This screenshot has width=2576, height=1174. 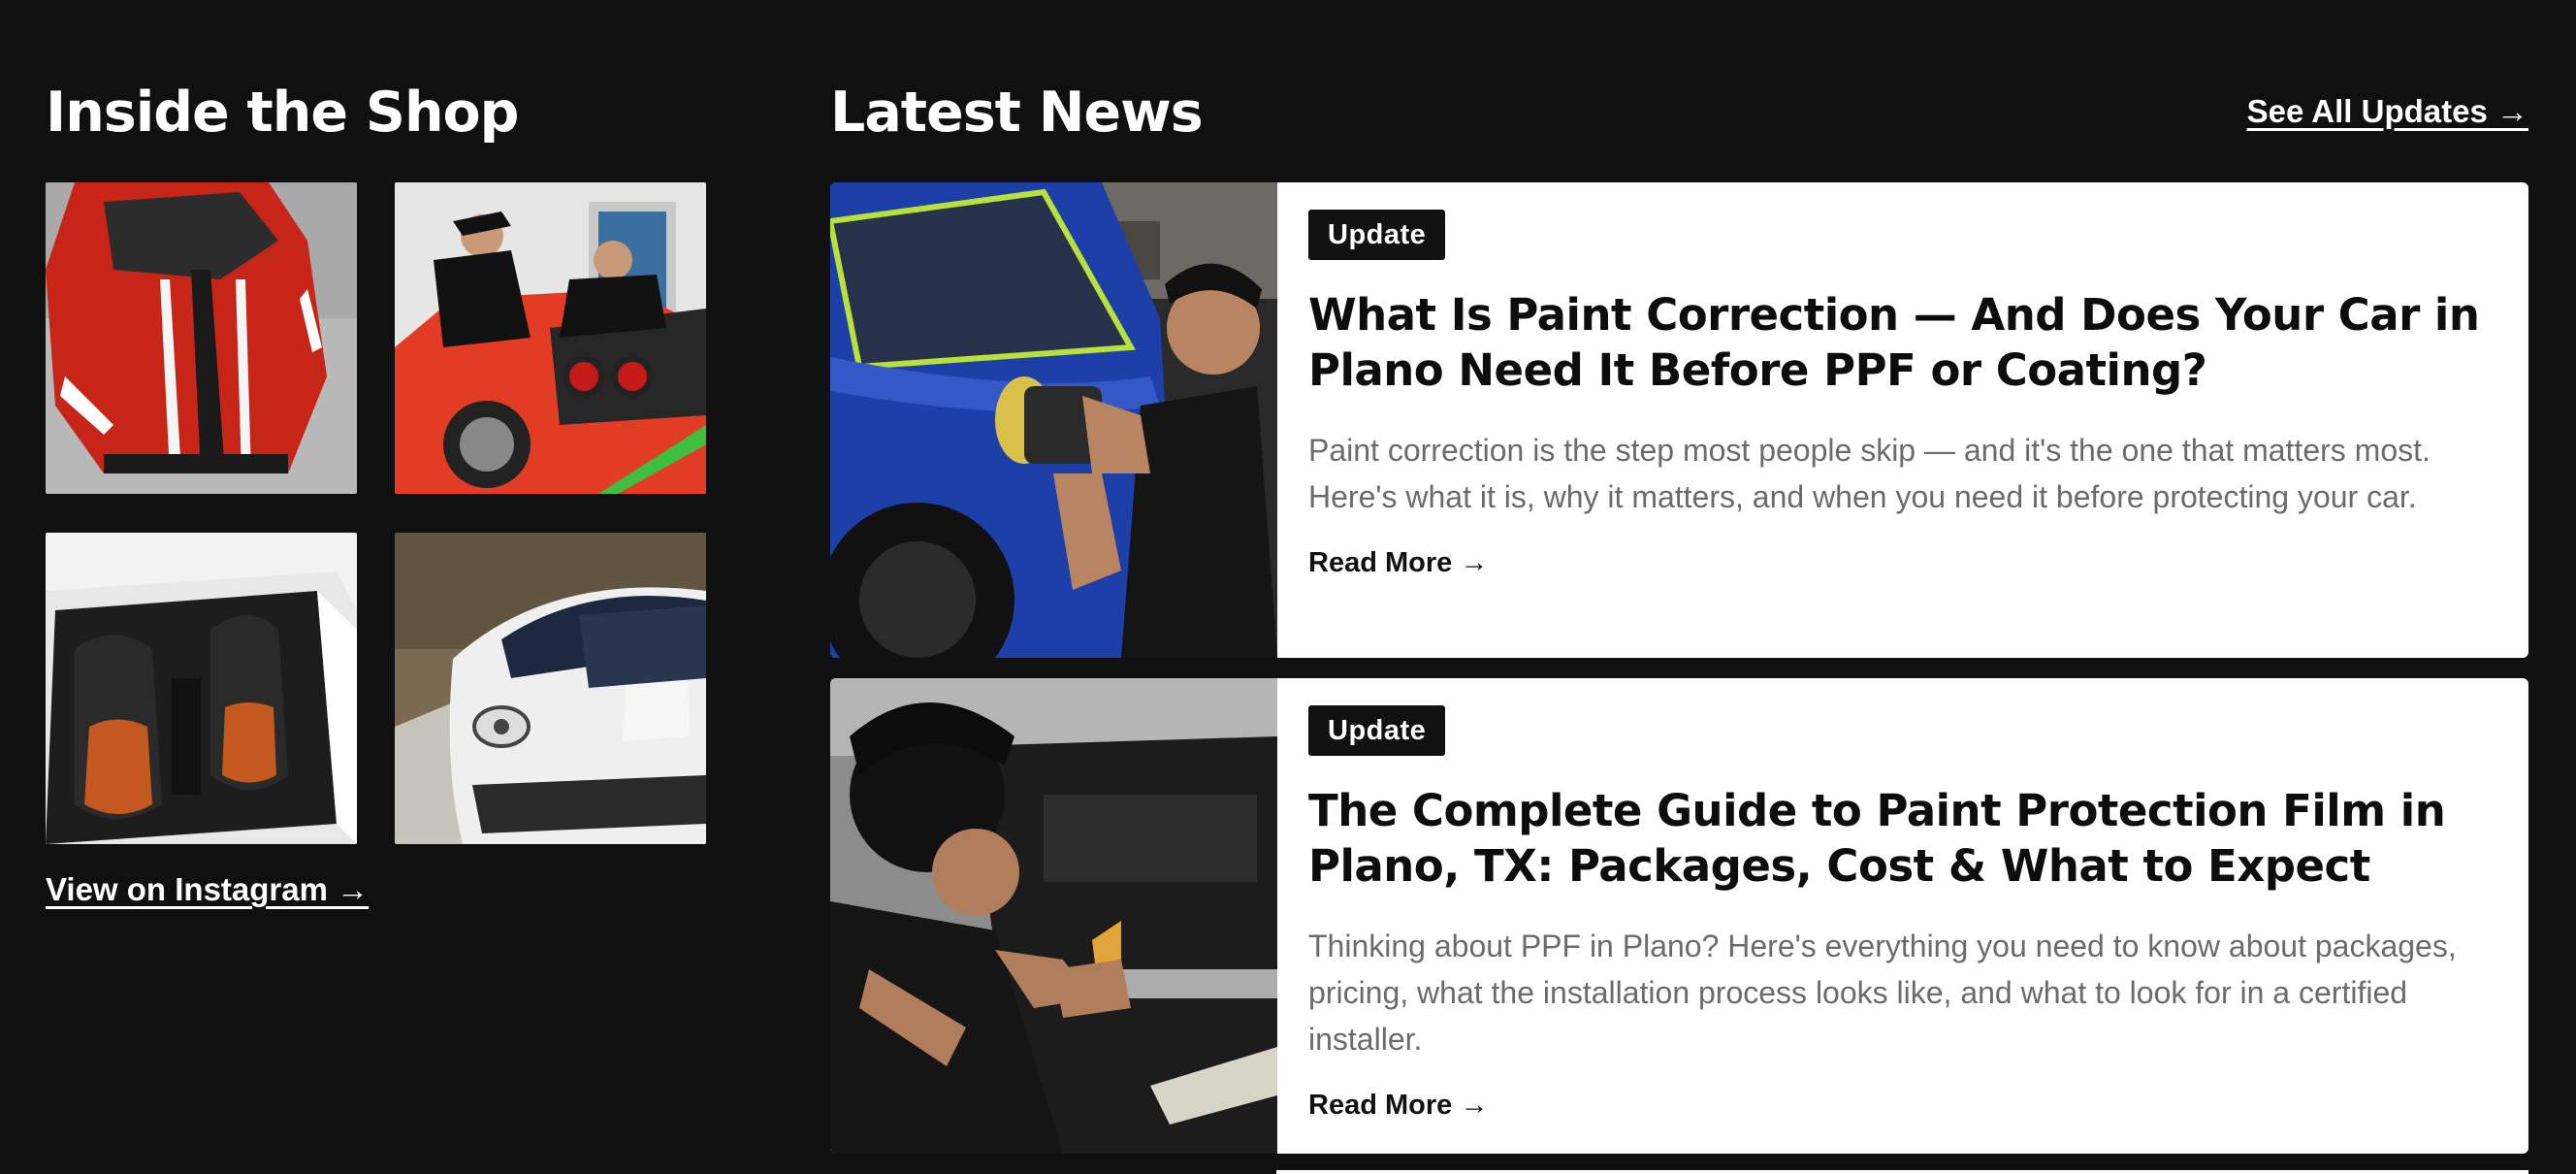 I want to click on next-news-card-edge, so click(x=1902, y=1172).